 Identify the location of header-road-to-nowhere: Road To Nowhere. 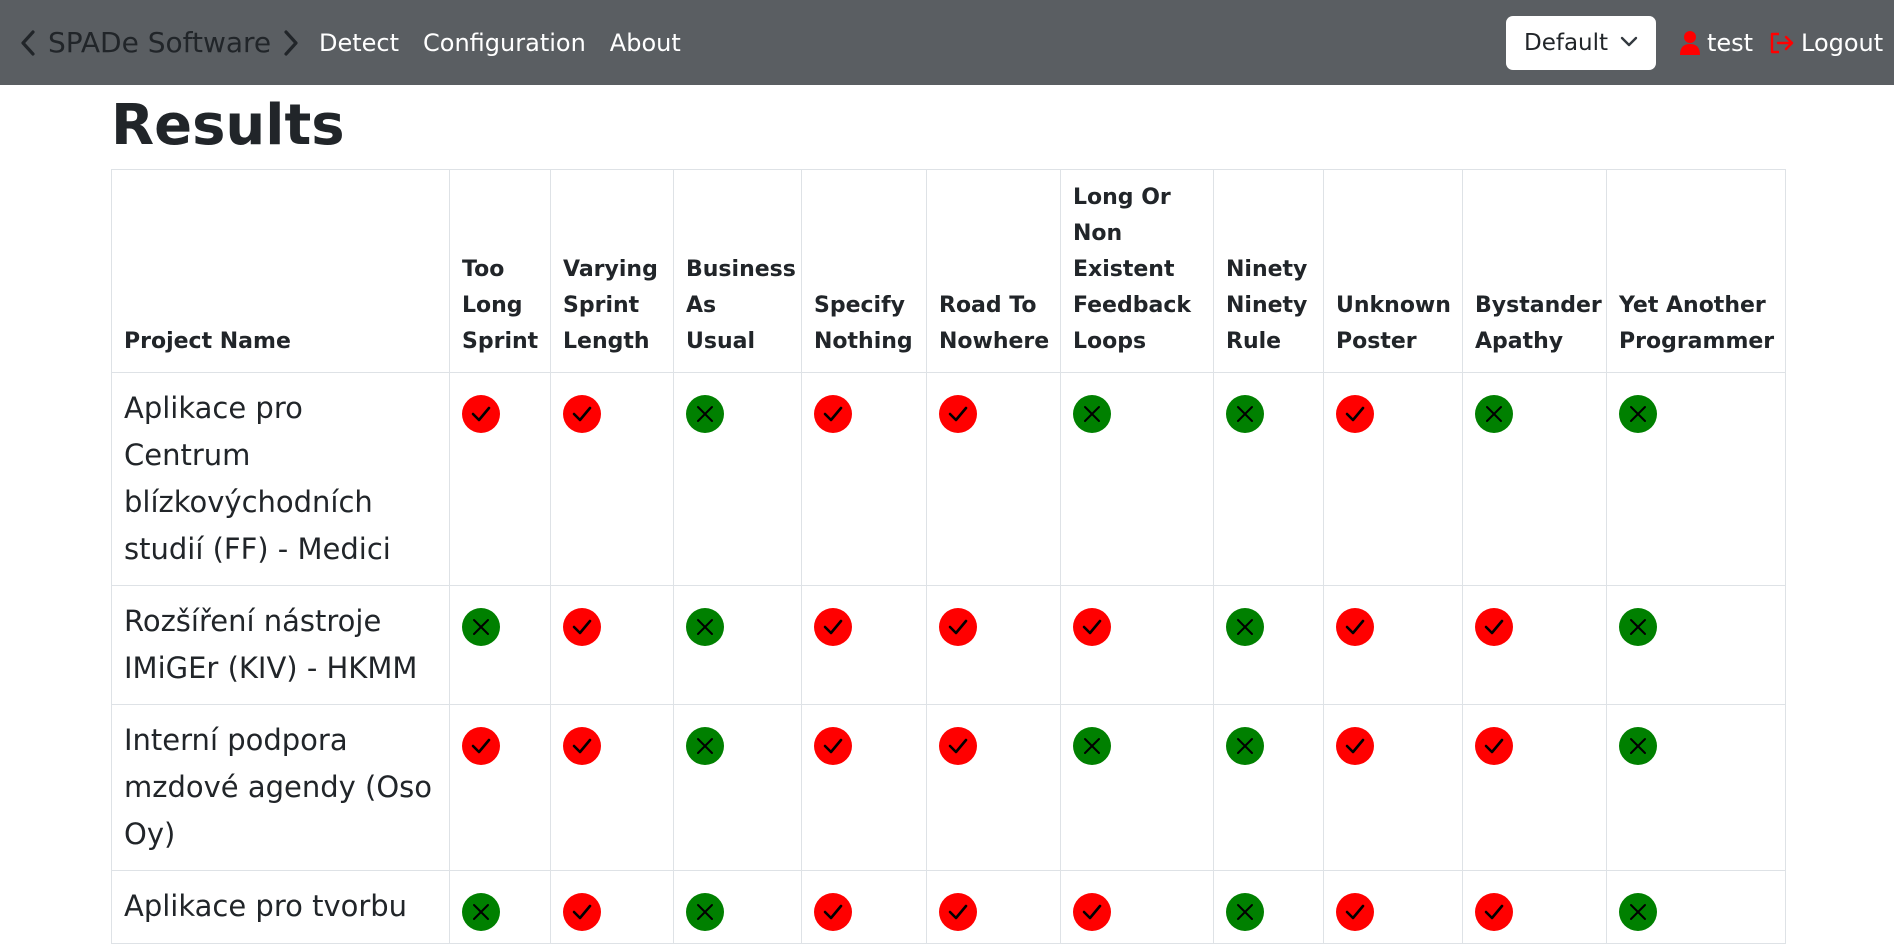
(993, 271).